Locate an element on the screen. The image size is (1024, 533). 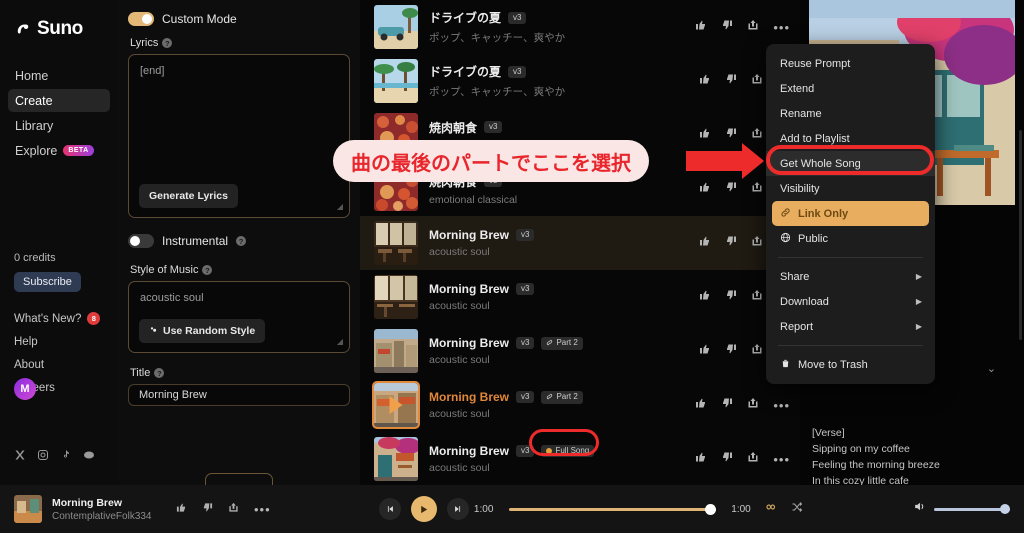
avatar: M is located at coordinates (25, 389).